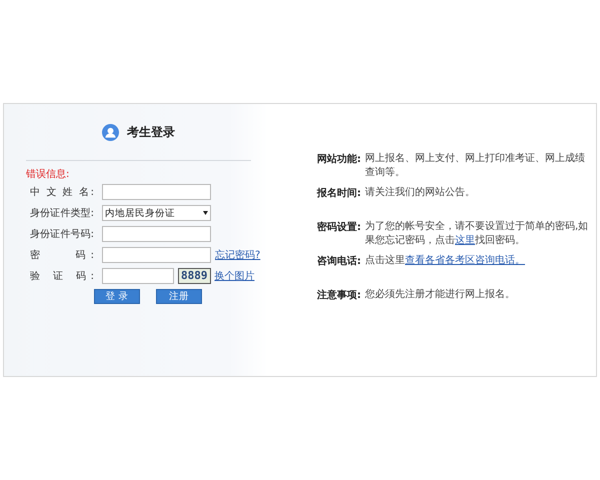 Image resolution: width=600 pixels, height=480 pixels. I want to click on field-label: 密 码:, so click(62, 255).